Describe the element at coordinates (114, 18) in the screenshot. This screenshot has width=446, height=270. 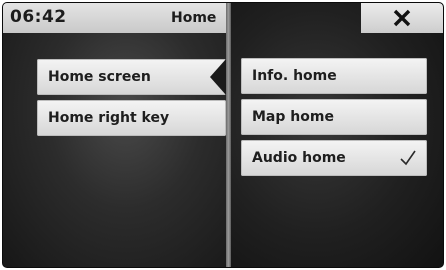
I see `status-bar: 06:42 Home` at that location.